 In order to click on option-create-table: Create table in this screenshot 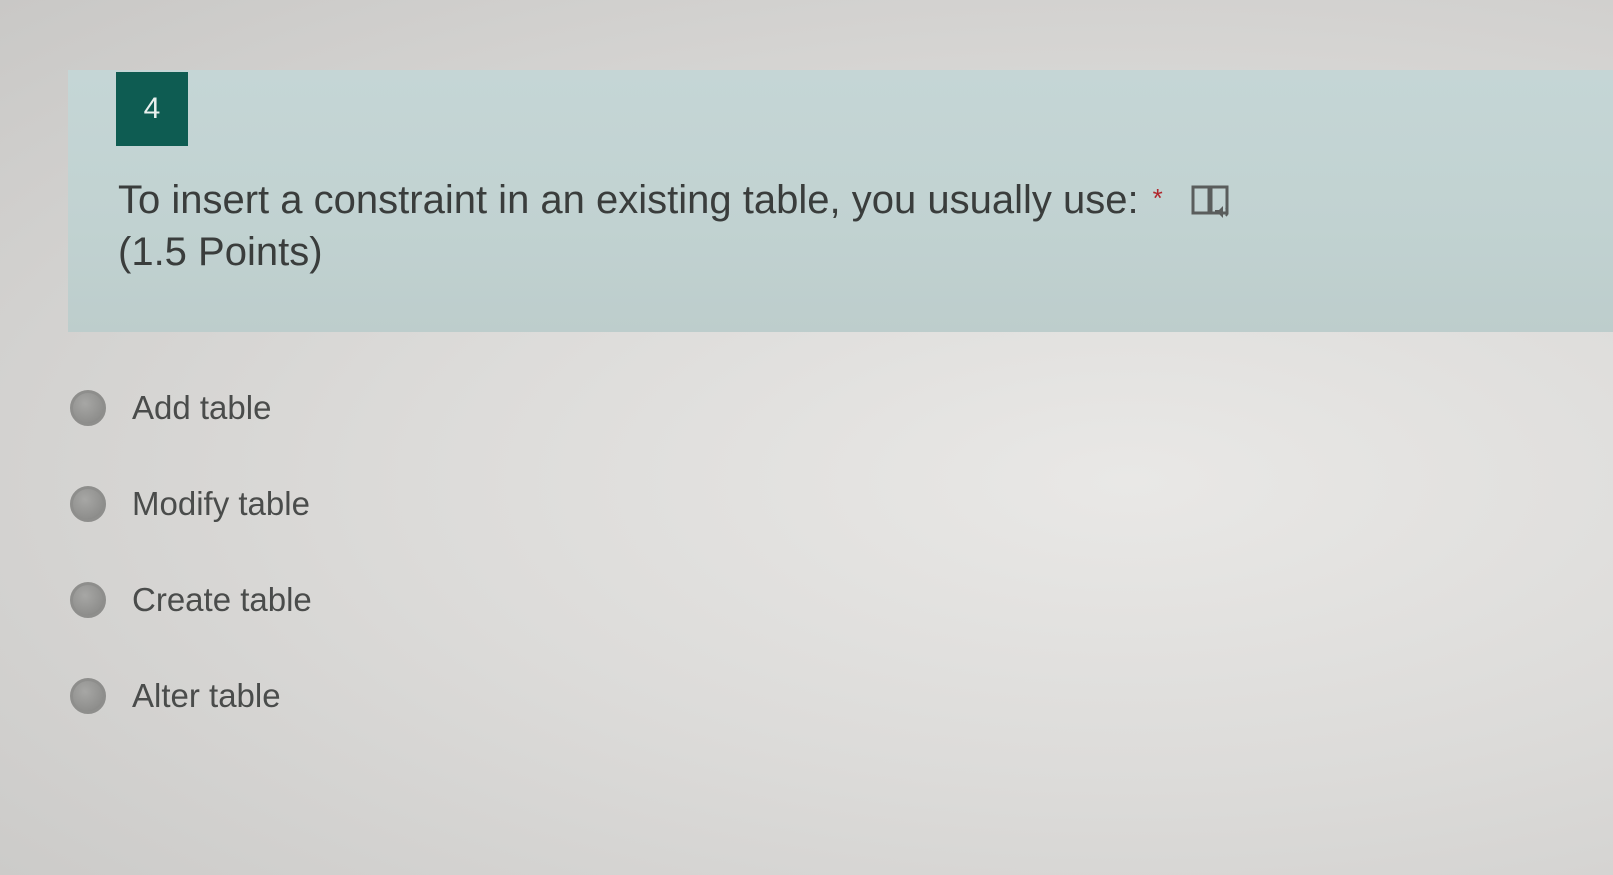, I will do `click(191, 600)`.